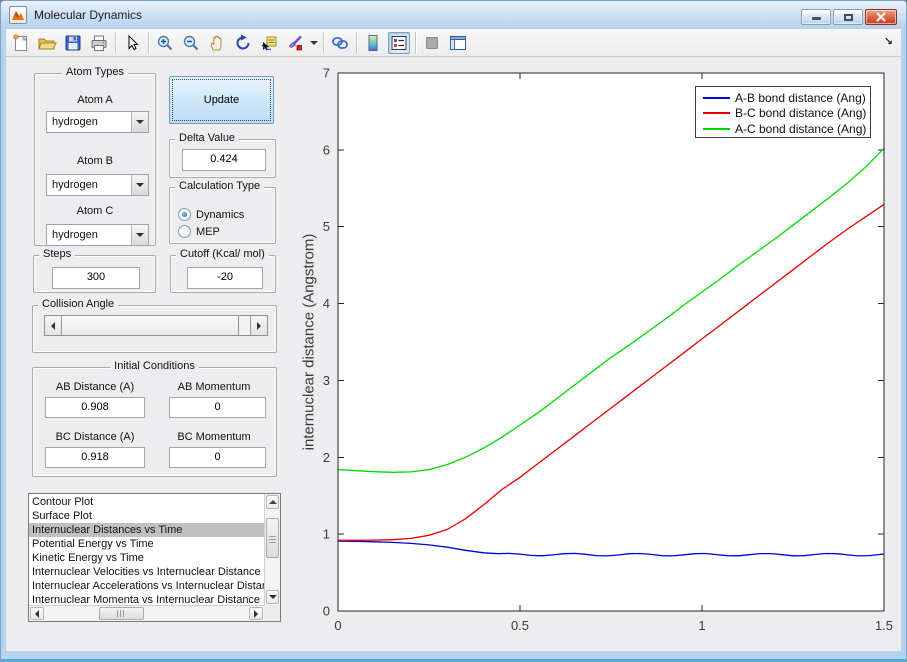 The image size is (907, 662). What do you see at coordinates (888, 41) in the screenshot?
I see `toolbar-overflow-arrow: ↘` at bounding box center [888, 41].